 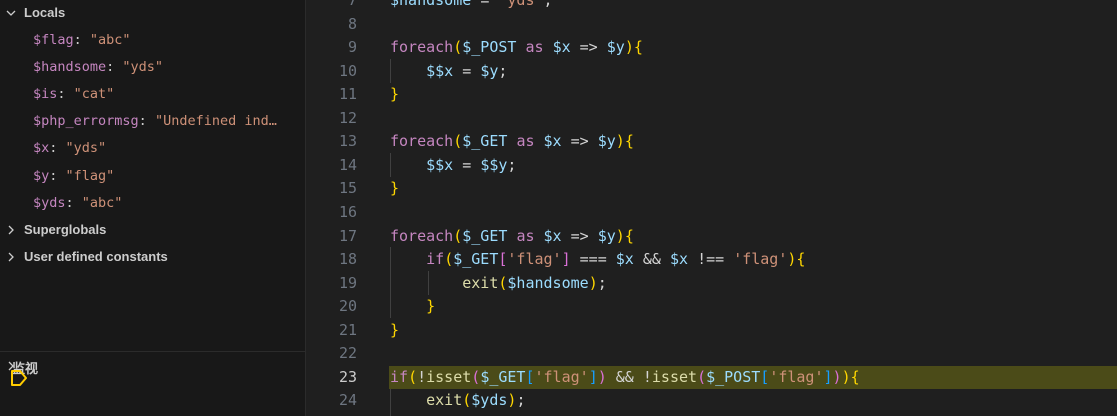 What do you see at coordinates (90, 175) in the screenshot?
I see `variable-value: "flag"` at bounding box center [90, 175].